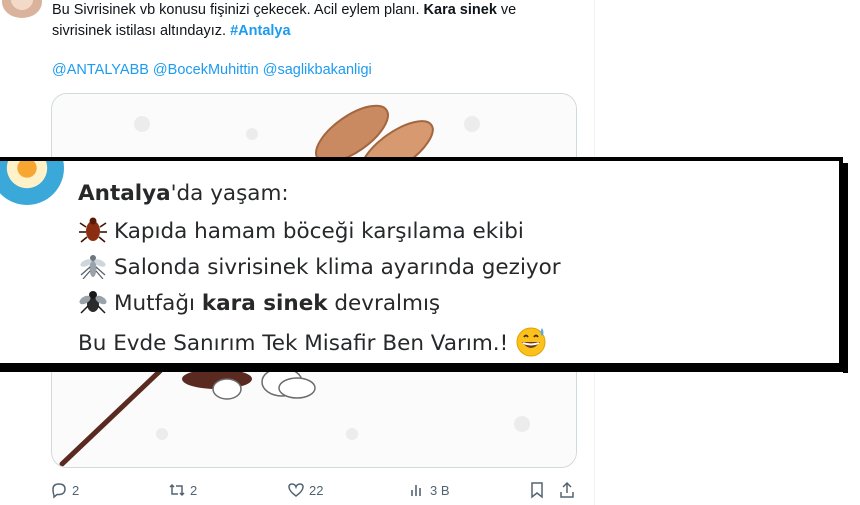  I want to click on mention-link-antalyabb: @ANTALYABB, so click(100, 70).